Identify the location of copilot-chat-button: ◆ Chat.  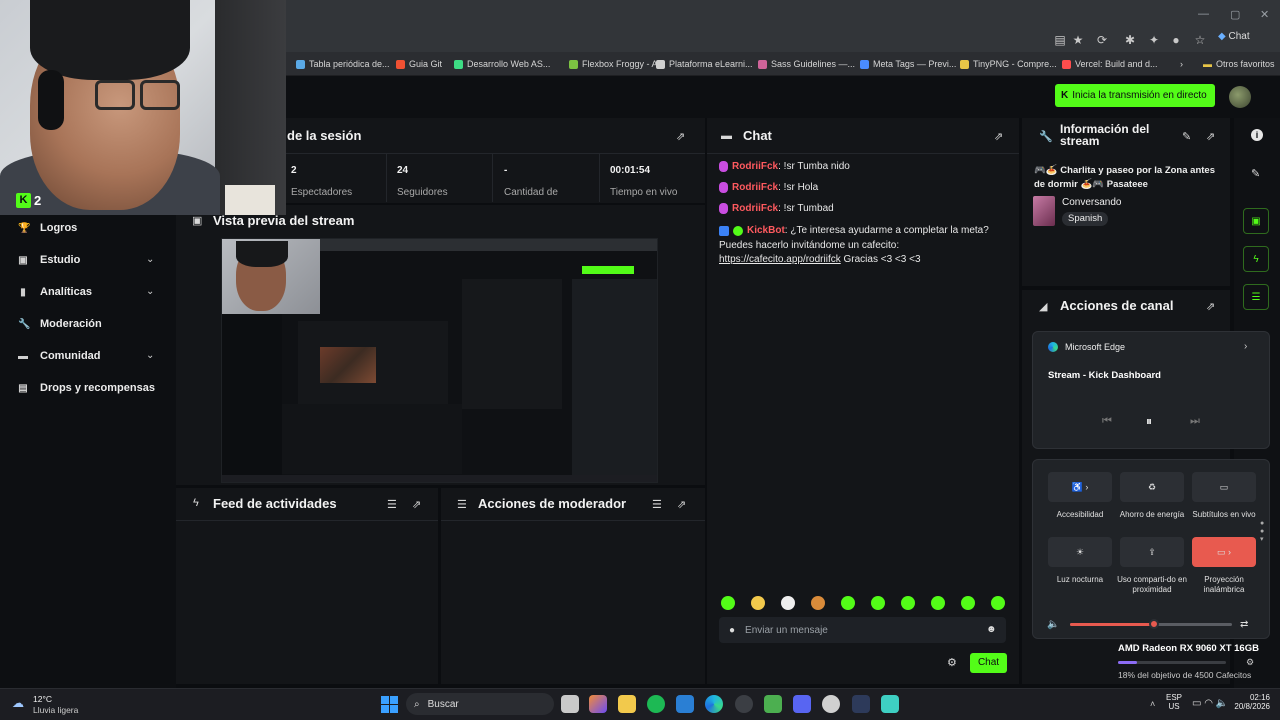
(1234, 36).